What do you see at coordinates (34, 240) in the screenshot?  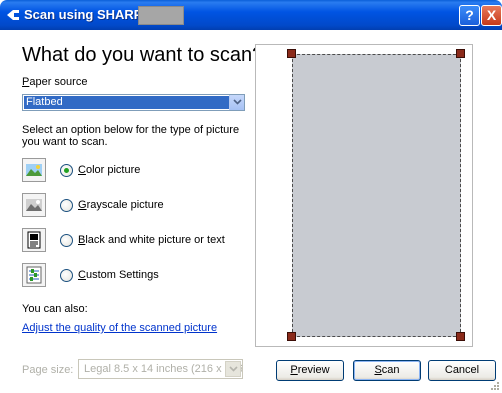 I see `bw-picture-icon` at bounding box center [34, 240].